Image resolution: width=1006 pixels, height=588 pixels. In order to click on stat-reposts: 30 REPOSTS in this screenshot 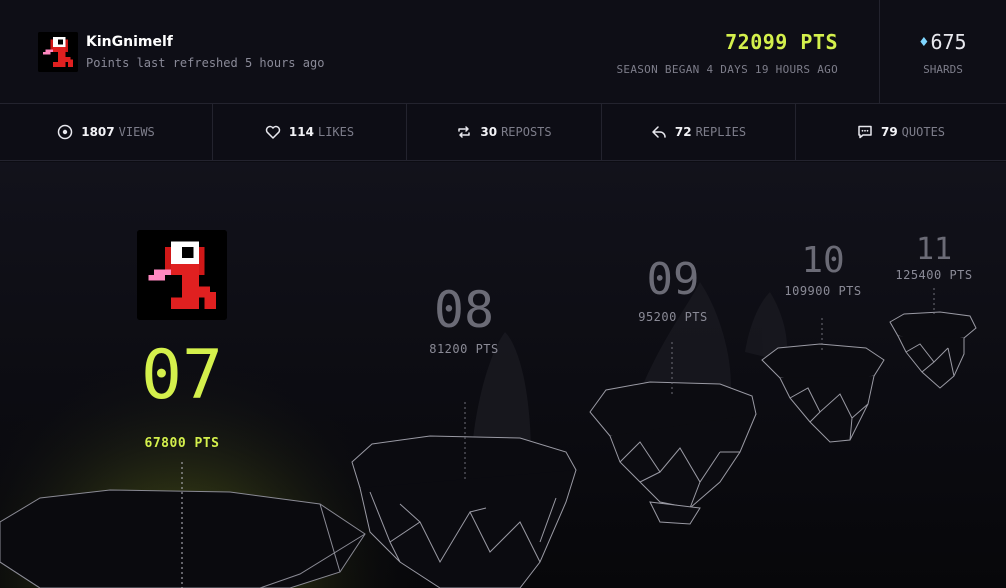, I will do `click(504, 132)`.